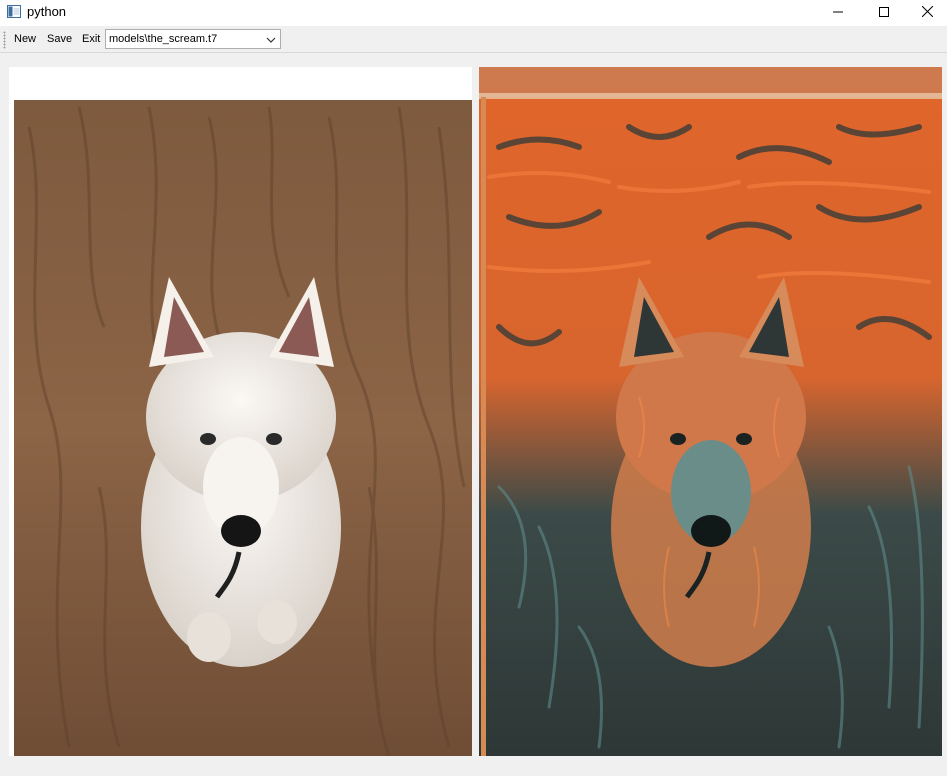 This screenshot has height=776, width=947. Describe the element at coordinates (25, 39) in the screenshot. I see `new-button: New` at that location.